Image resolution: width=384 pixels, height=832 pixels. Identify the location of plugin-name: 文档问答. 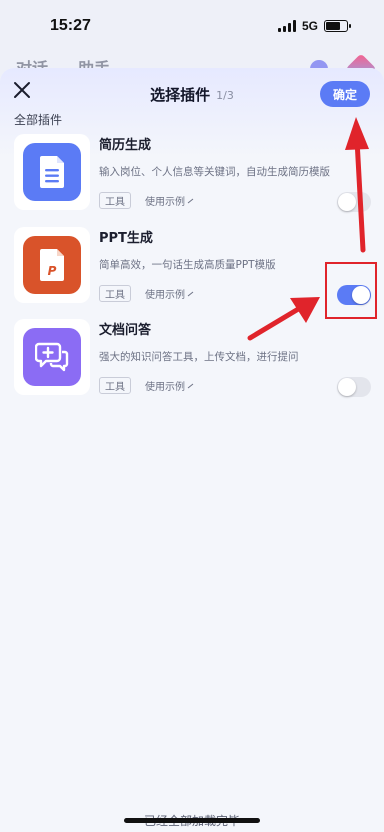
(125, 330).